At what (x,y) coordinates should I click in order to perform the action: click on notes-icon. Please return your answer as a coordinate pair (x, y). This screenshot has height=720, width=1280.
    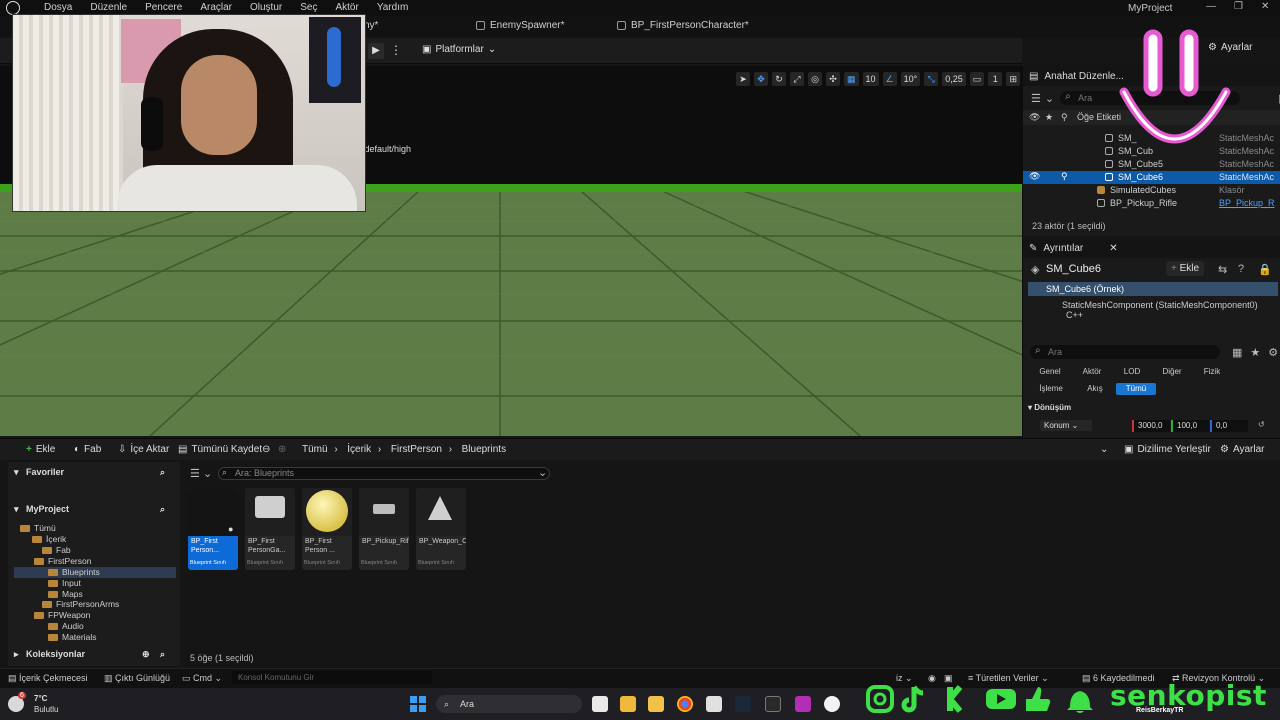
    Looking at the image, I should click on (656, 704).